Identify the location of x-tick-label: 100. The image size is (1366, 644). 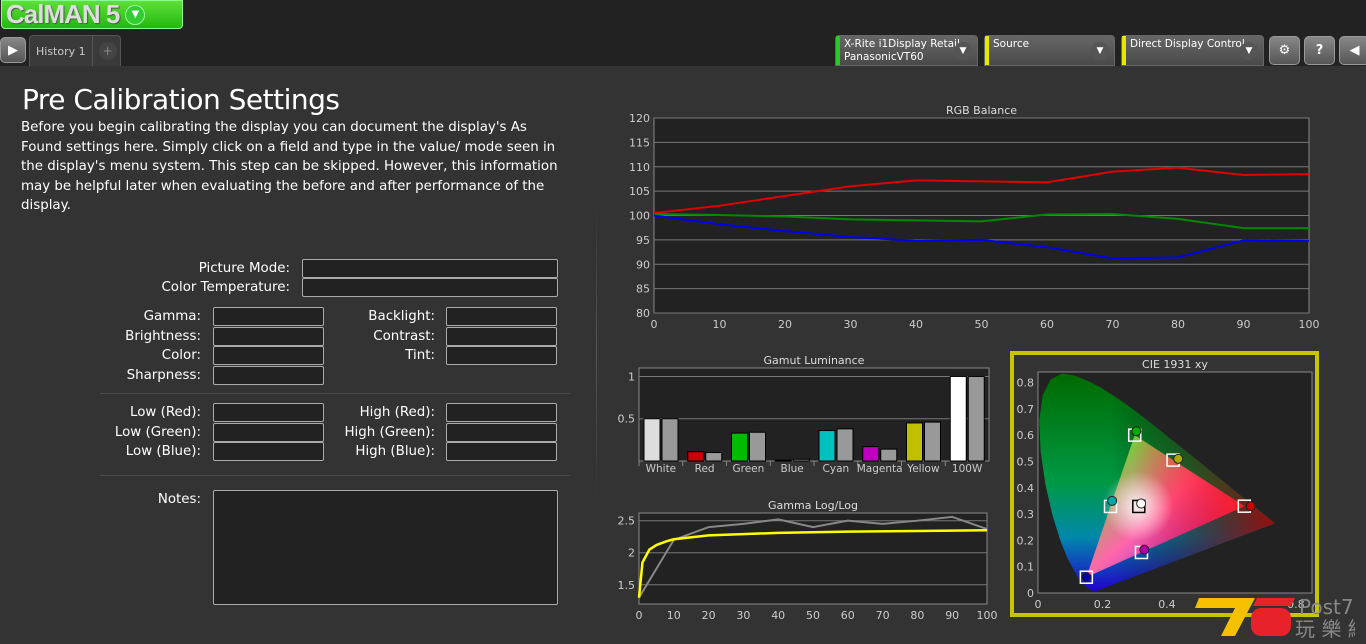
(1309, 324).